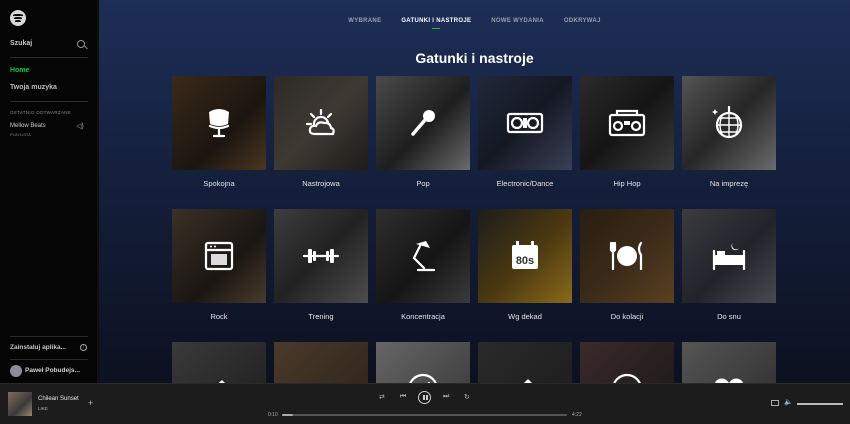 The width and height of the screenshot is (850, 424). What do you see at coordinates (525, 316) in the screenshot?
I see `genre-label: Wg dekad` at bounding box center [525, 316].